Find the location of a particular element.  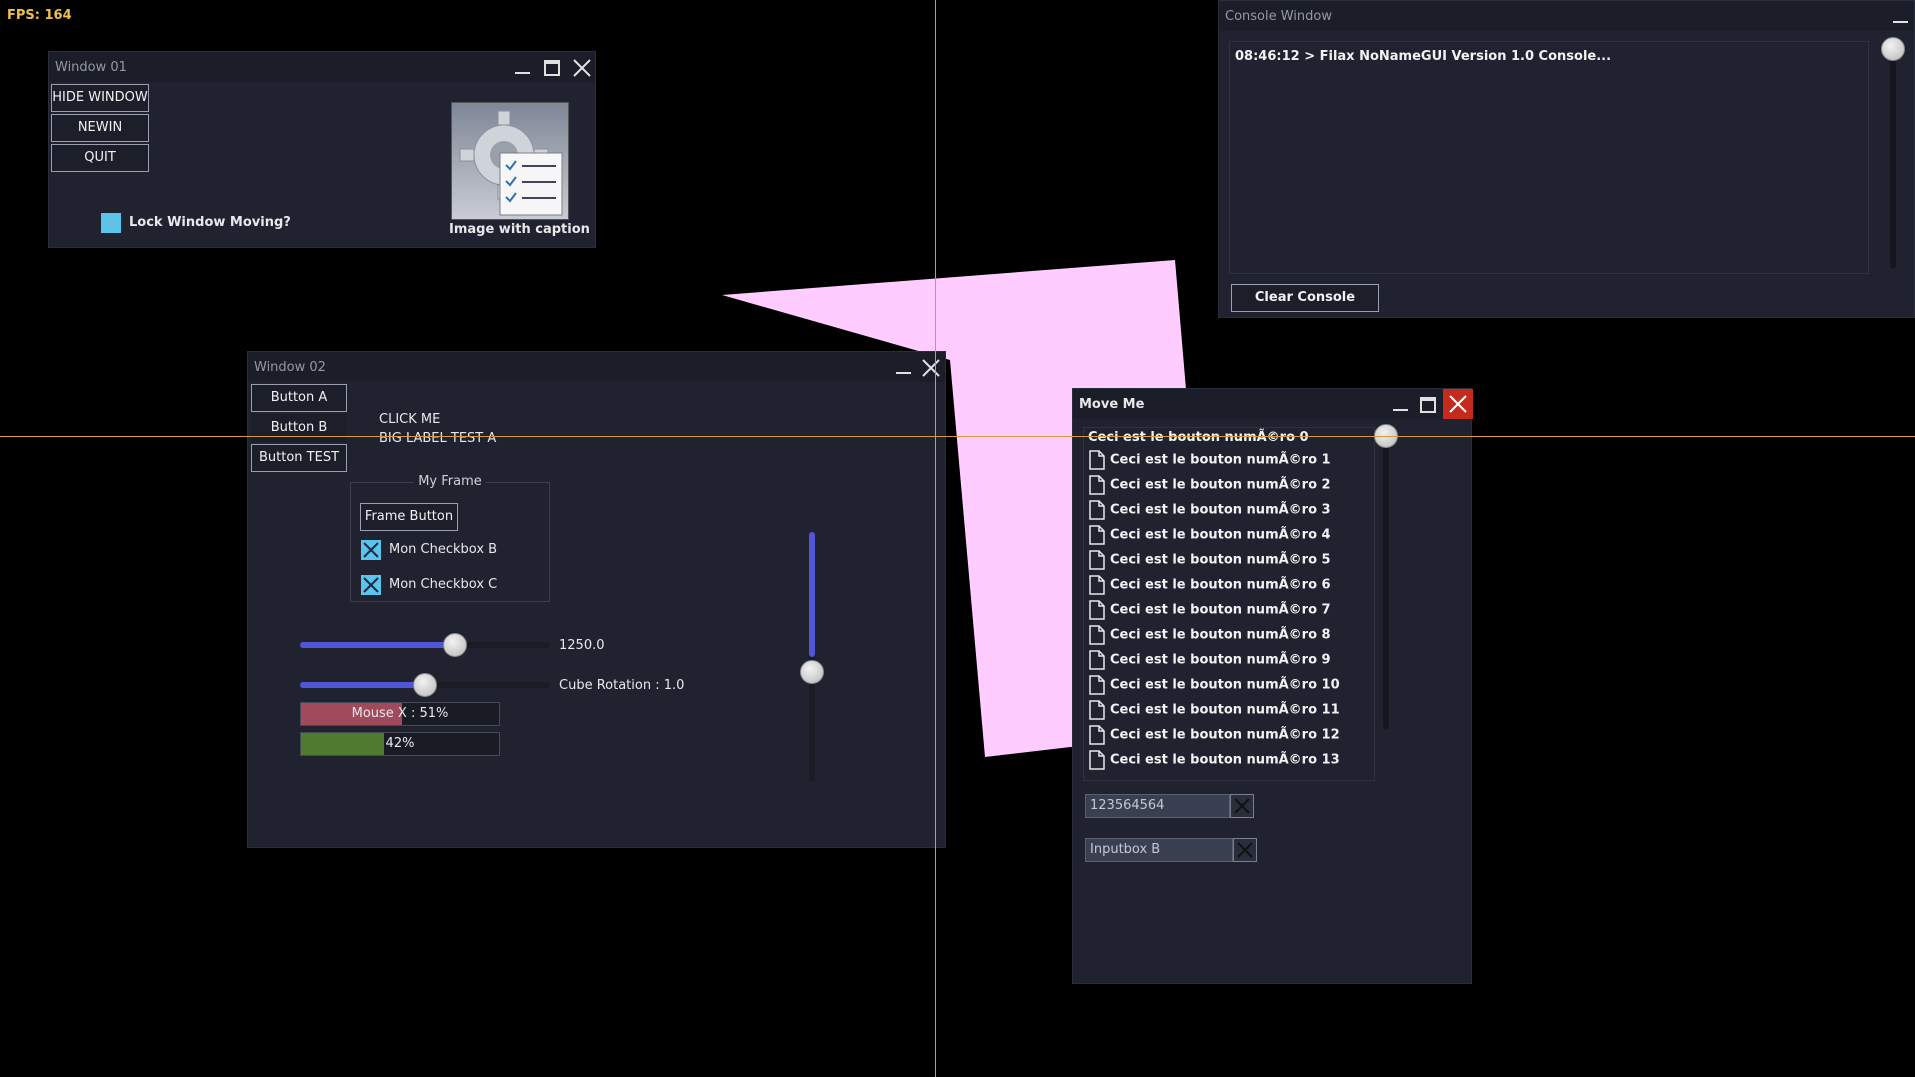

clear-input-a-icon is located at coordinates (1242, 806).